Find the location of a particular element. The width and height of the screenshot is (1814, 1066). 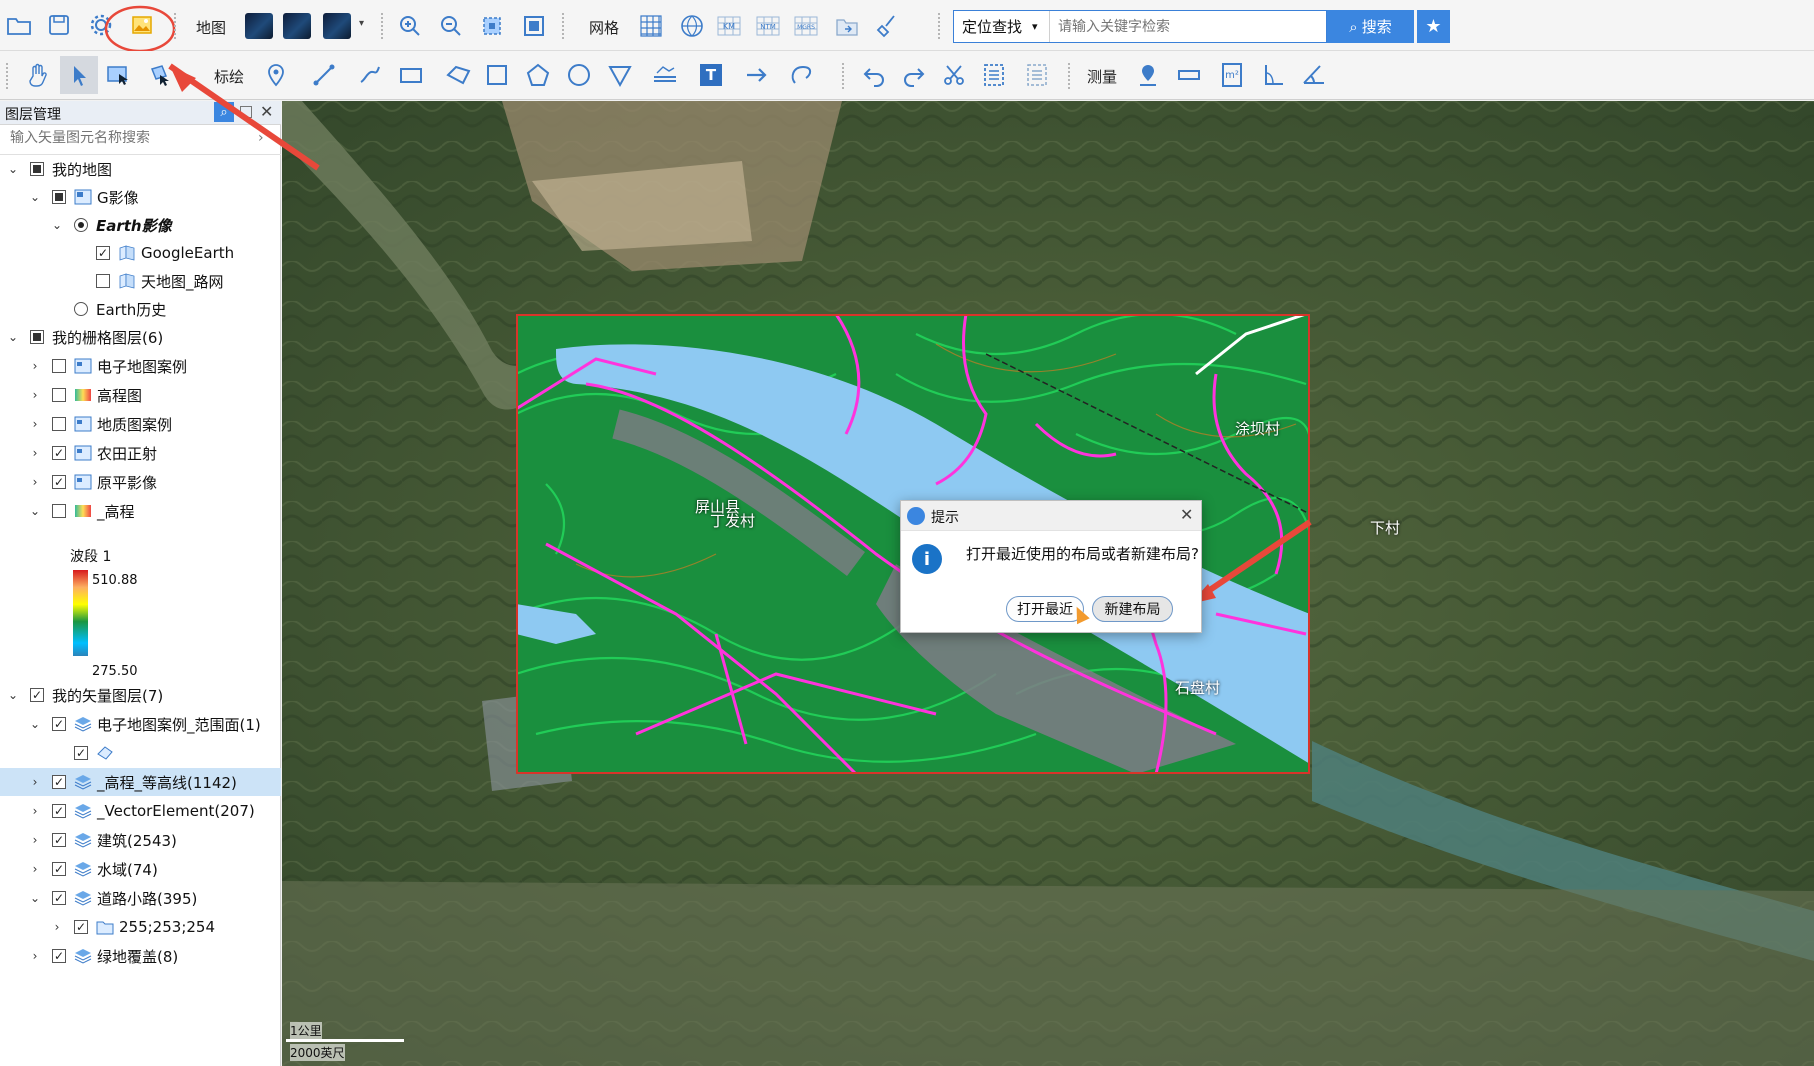

layer-search-input is located at coordinates (130, 138).